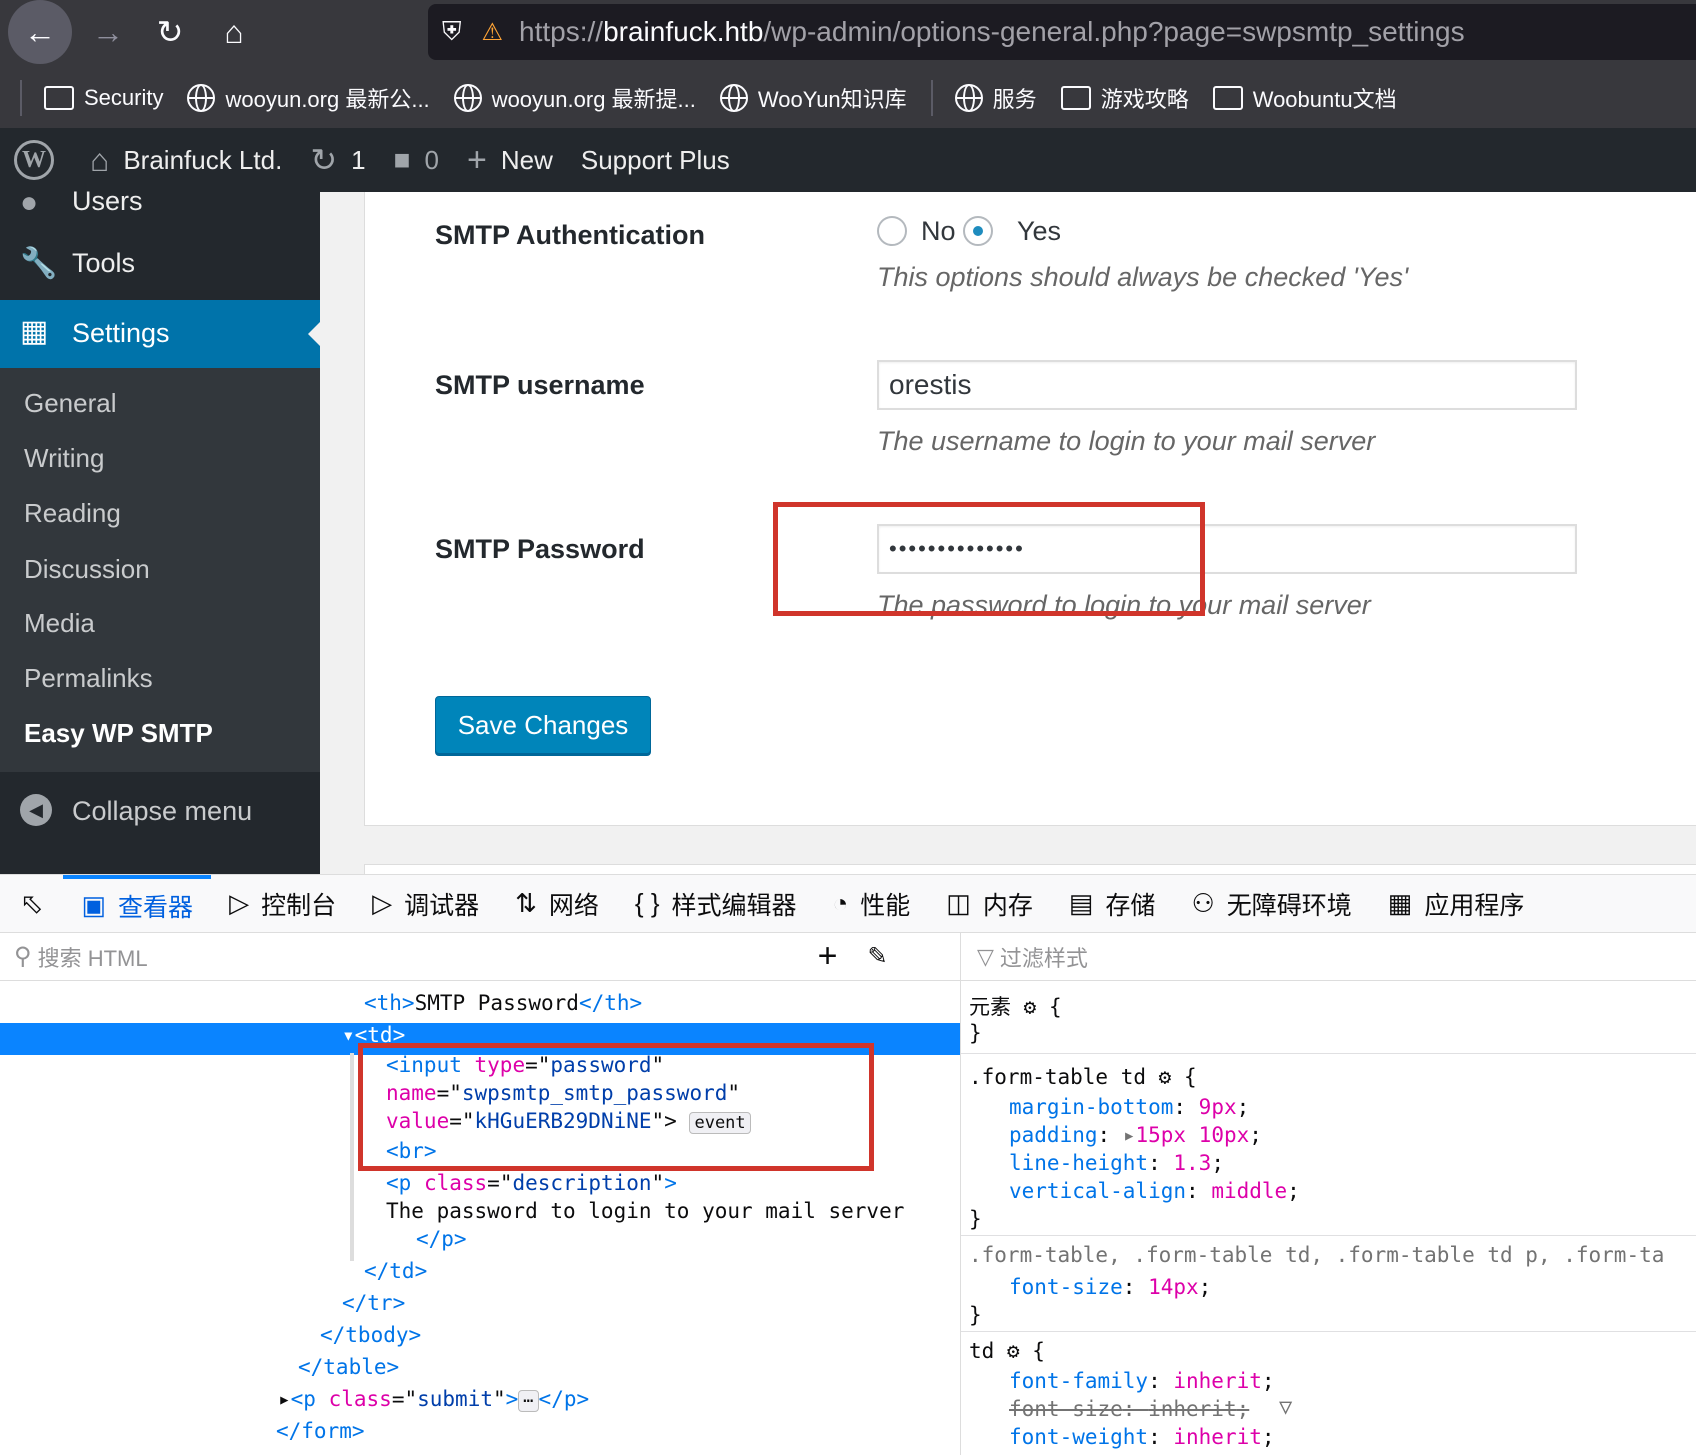  Describe the element at coordinates (1142, 1381) in the screenshot. I see `rule3-prop-0: font-family: inherit;` at that location.